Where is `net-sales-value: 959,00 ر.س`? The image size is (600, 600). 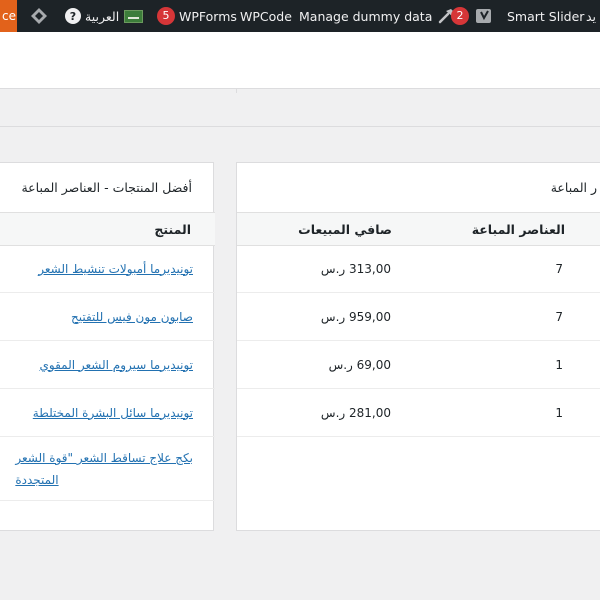 net-sales-value: 959,00 ر.س is located at coordinates (355, 316).